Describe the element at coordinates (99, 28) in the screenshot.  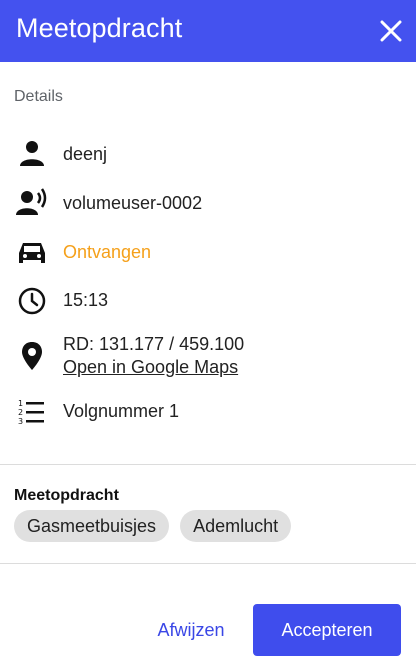
I see `dialog-title: Meetopdracht` at that location.